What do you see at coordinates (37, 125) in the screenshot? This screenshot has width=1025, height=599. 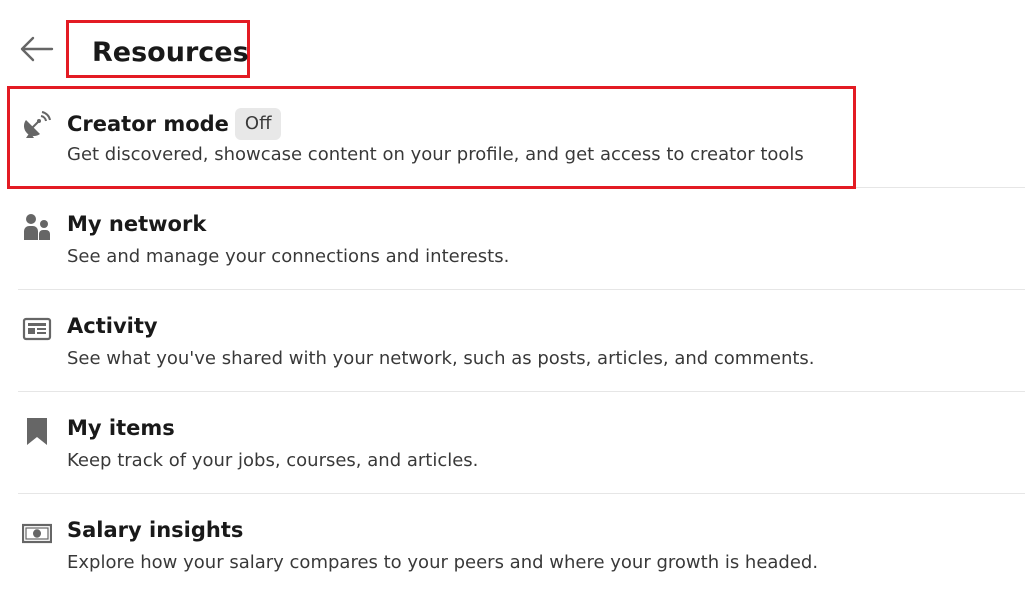 I see `creator-mode-icon` at bounding box center [37, 125].